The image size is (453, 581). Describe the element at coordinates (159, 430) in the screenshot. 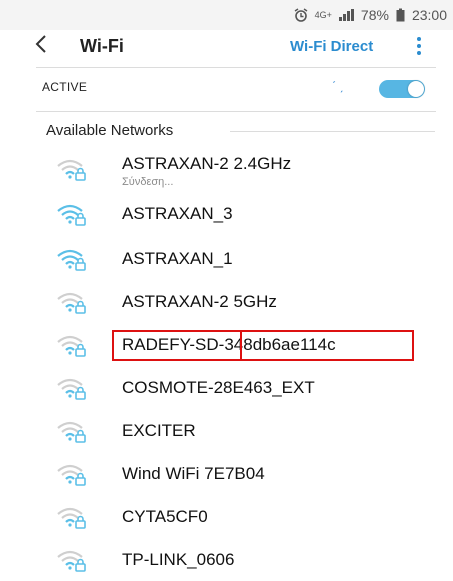

I see `network-name: EXCITER` at that location.